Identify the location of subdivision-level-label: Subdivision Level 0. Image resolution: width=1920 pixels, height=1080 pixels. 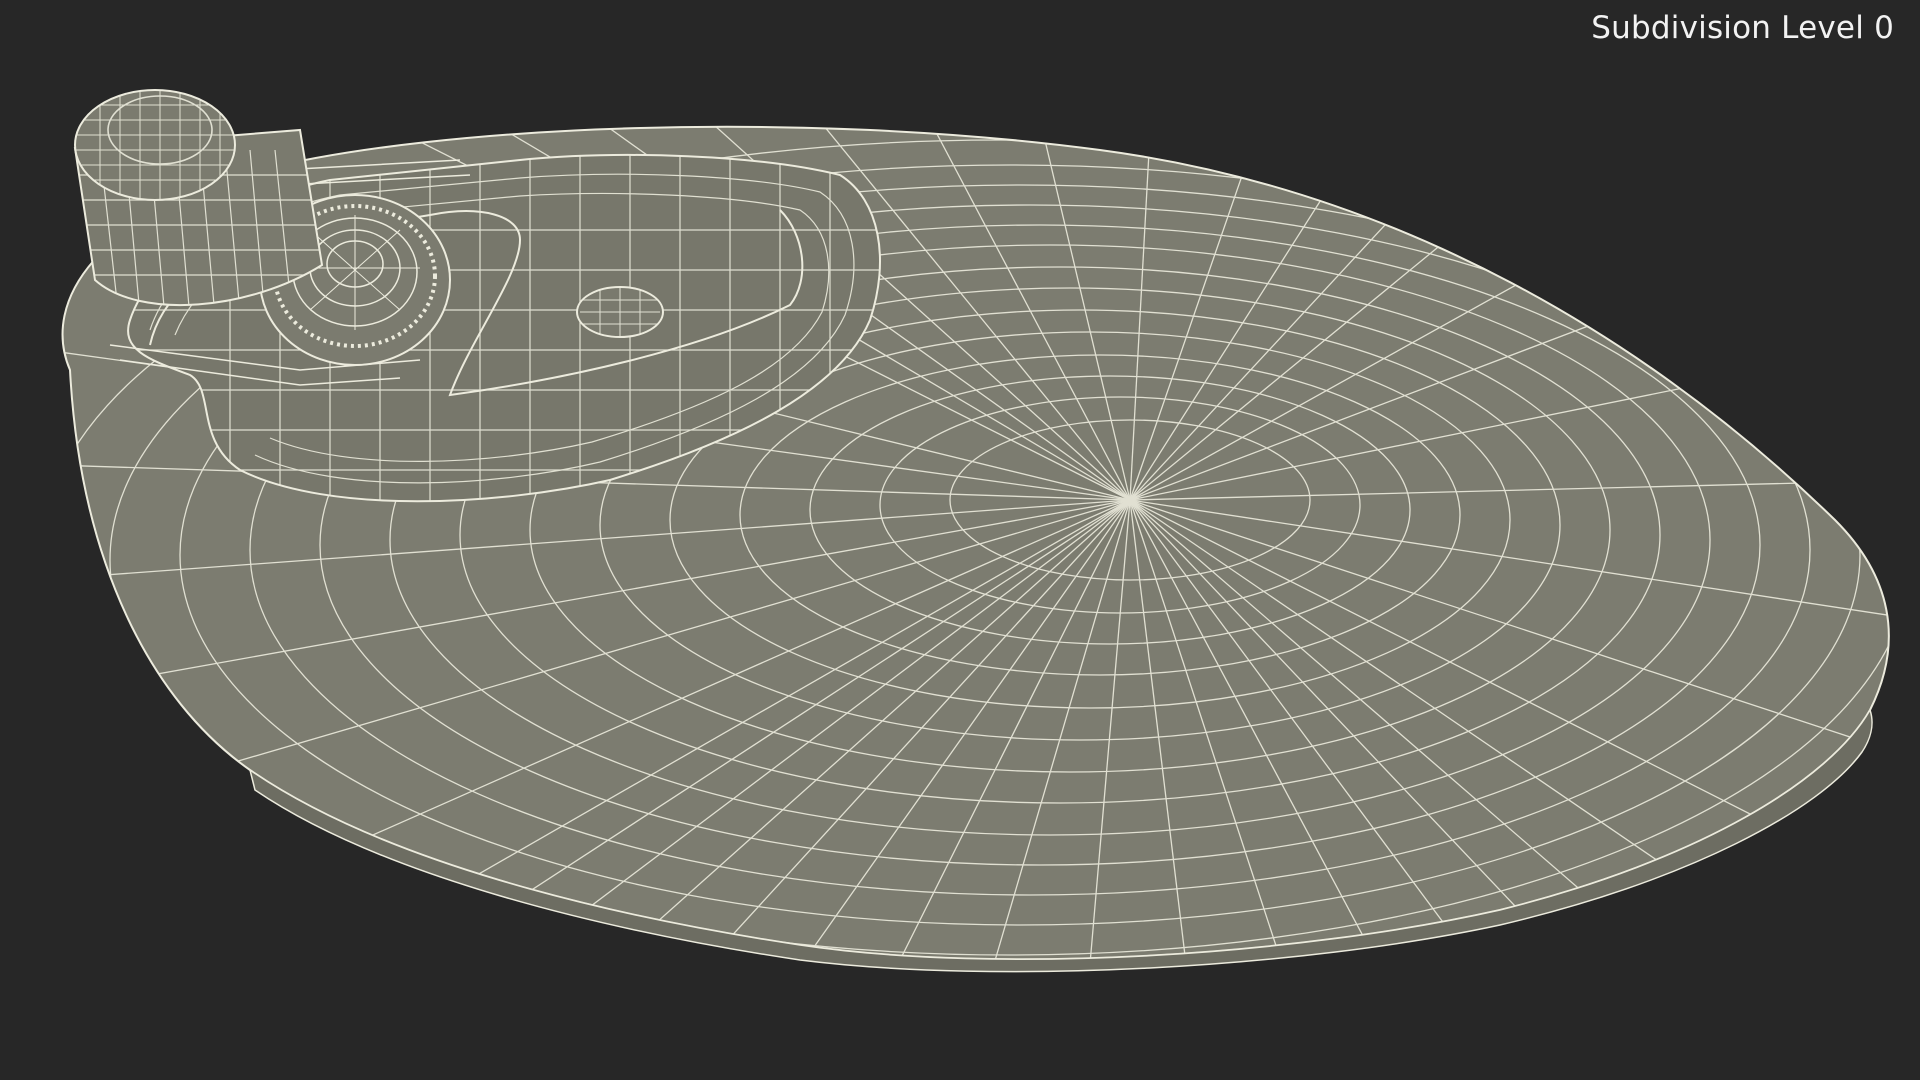
(1742, 28).